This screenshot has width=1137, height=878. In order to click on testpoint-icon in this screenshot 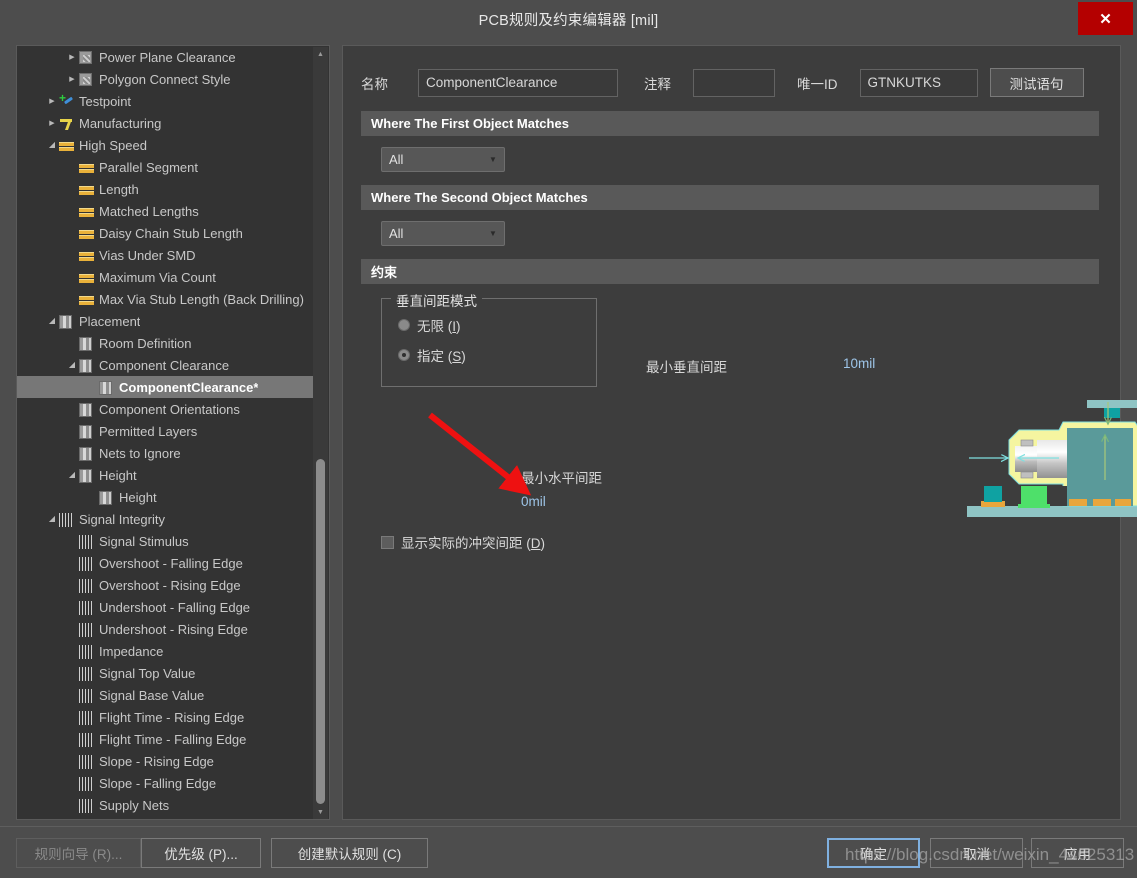, I will do `click(66, 100)`.